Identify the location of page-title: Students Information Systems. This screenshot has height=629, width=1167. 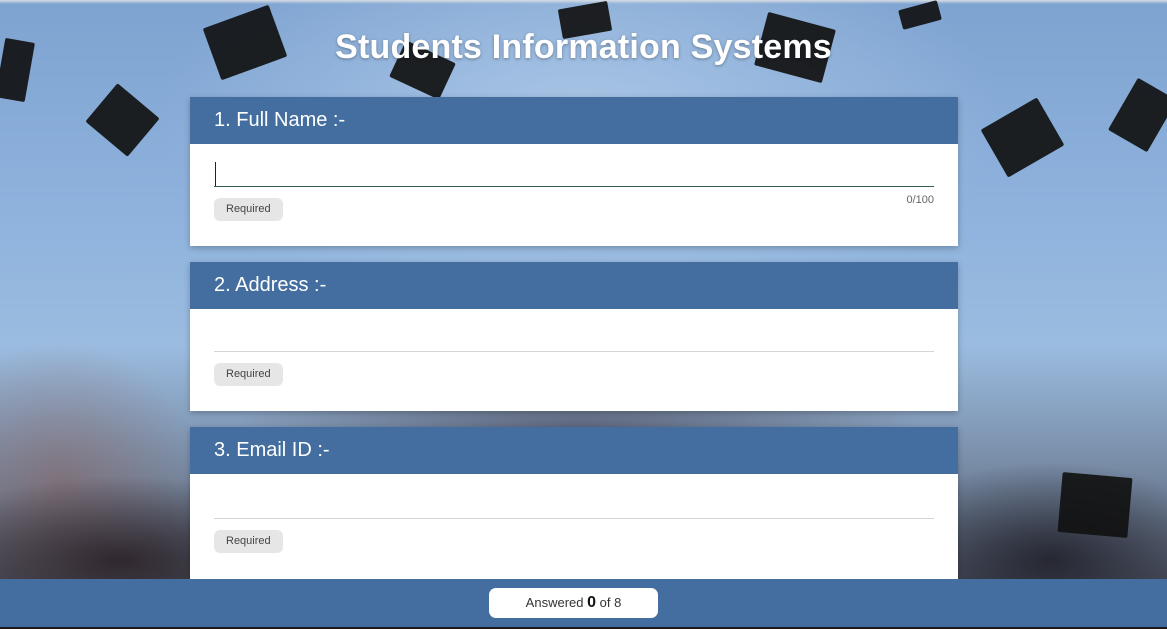
(583, 47).